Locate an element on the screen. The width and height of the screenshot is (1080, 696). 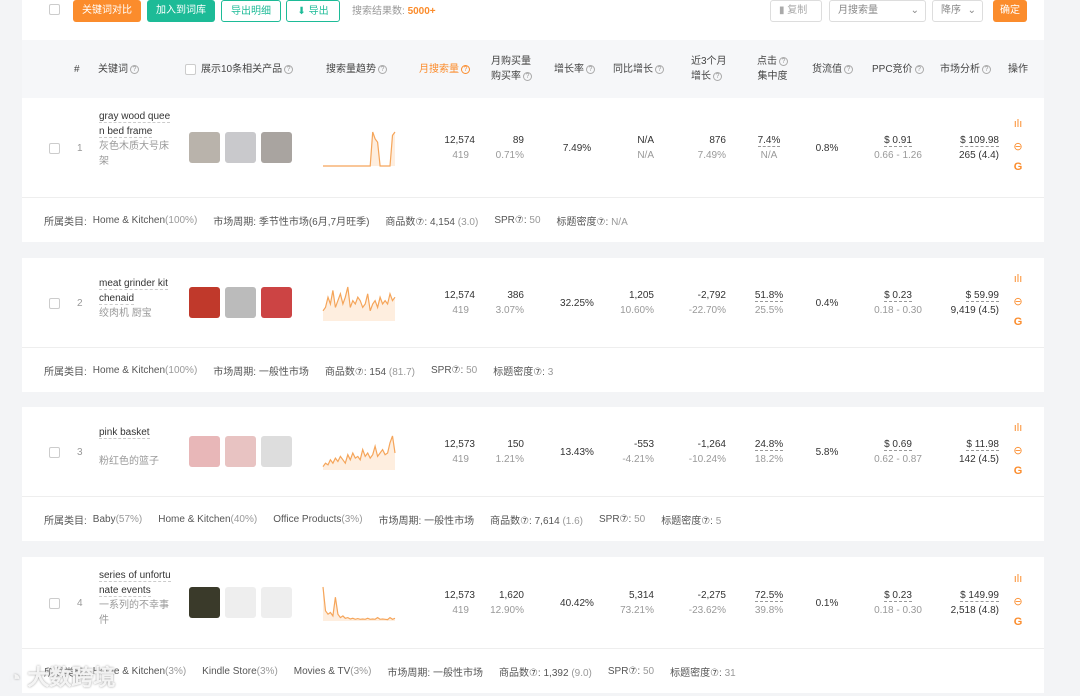
col-purchase: 月购买量 购买率? is located at coordinates (511, 69).